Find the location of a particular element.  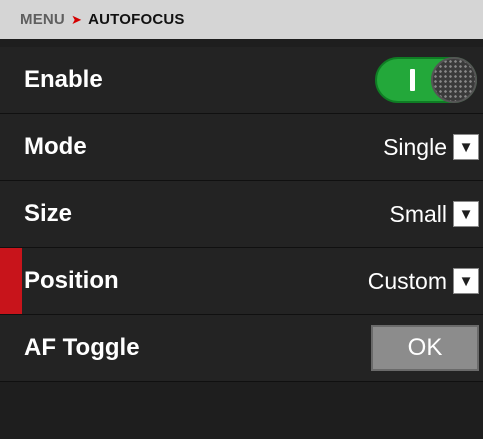

toggle-on-indicator is located at coordinates (412, 80).